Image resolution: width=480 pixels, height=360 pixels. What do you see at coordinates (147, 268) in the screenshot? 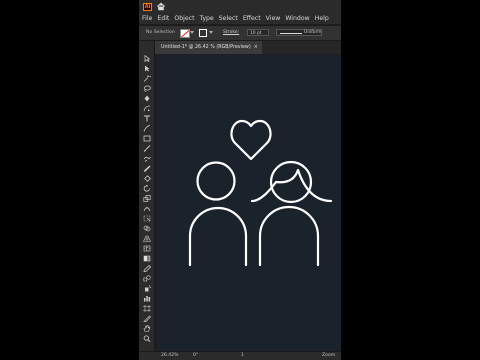
I see `eyedropper-icon` at bounding box center [147, 268].